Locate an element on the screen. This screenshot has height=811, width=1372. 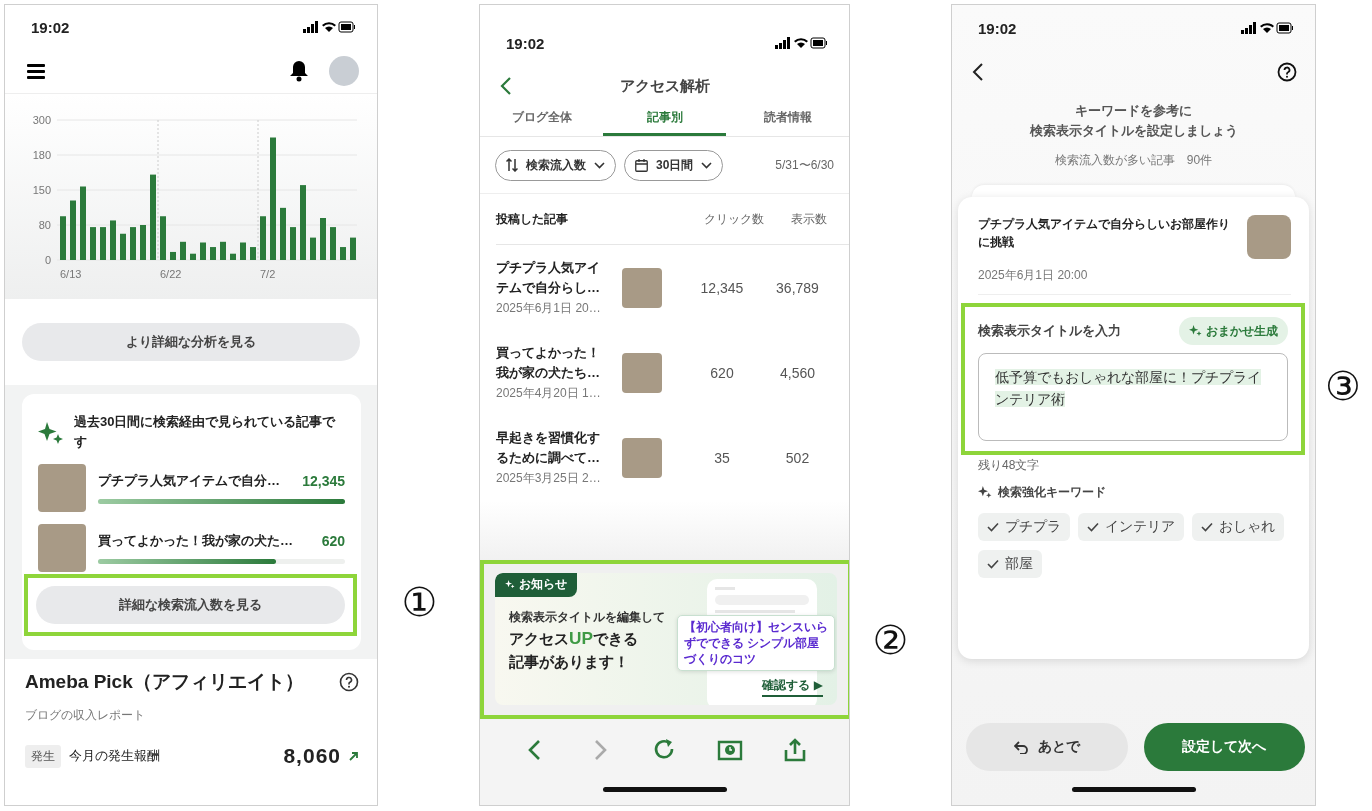
sort-icon is located at coordinates (512, 165).